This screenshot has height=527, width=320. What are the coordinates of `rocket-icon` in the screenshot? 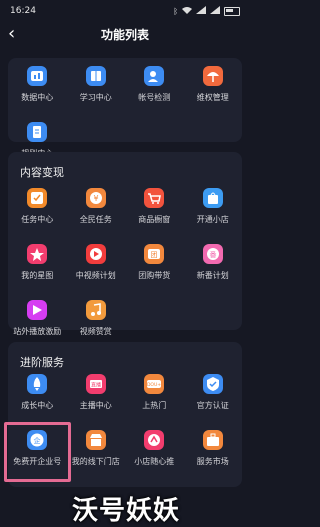 It's located at (37, 384).